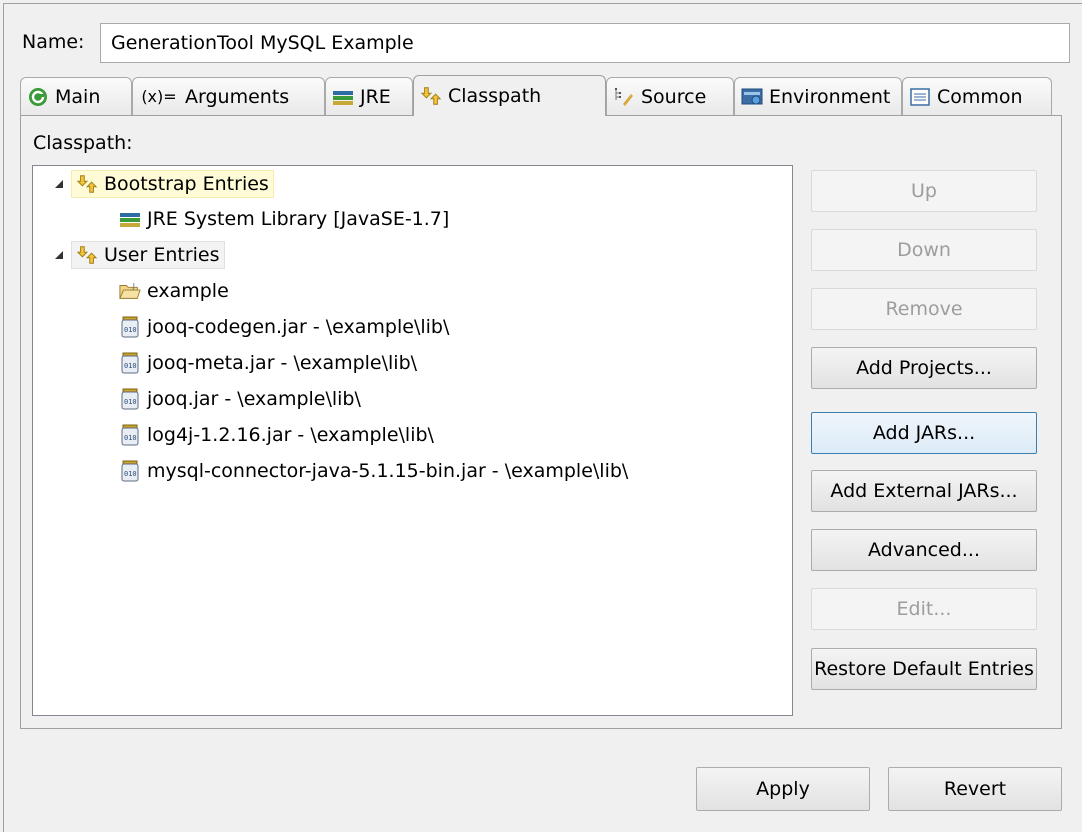 The image size is (1082, 832). I want to click on tab-classpath-label: Classpath, so click(495, 96).